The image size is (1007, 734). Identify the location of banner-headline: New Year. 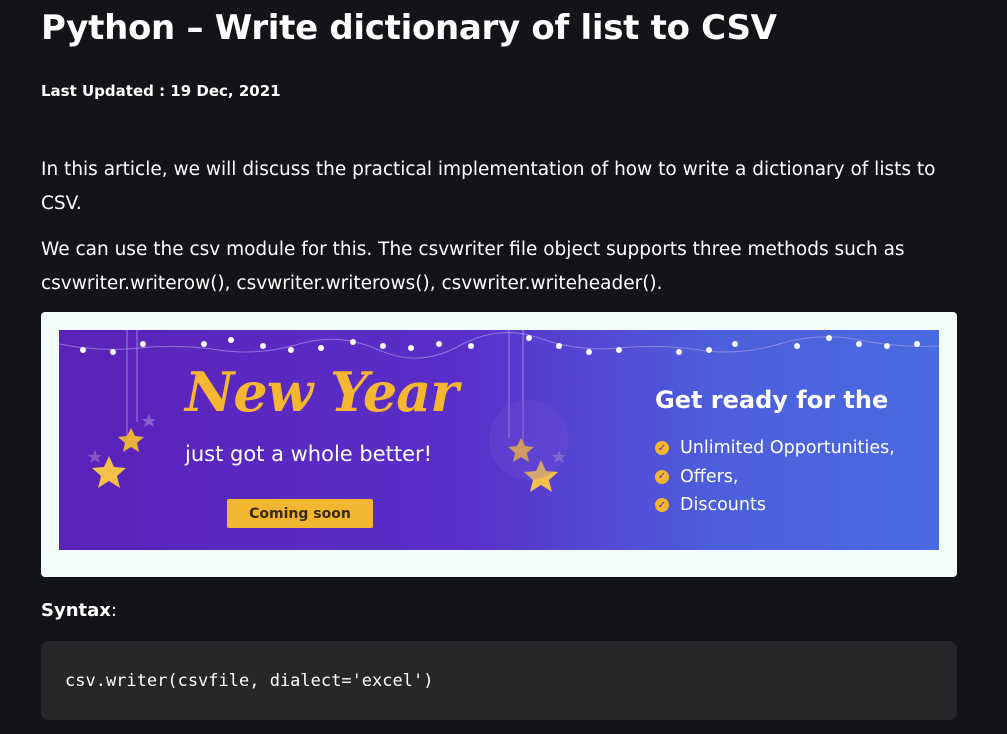
(322, 392).